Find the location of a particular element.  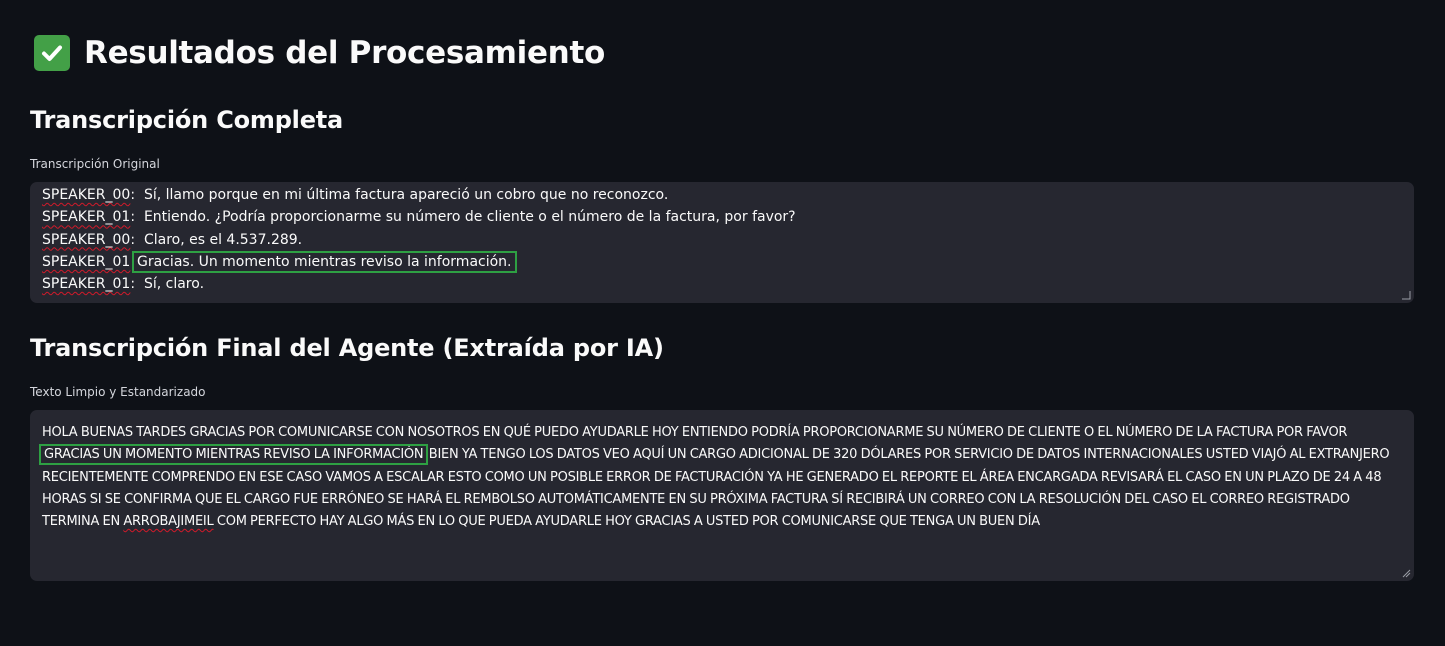

page-title-text: Resultados del Procesamiento is located at coordinates (344, 53).